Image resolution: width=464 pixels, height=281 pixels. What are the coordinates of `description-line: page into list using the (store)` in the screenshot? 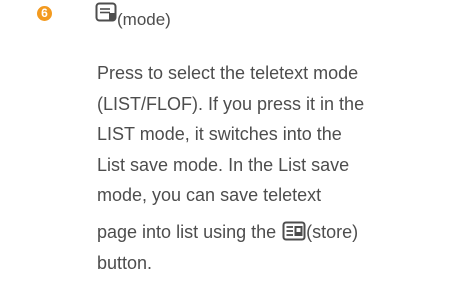 It's located at (277, 232).